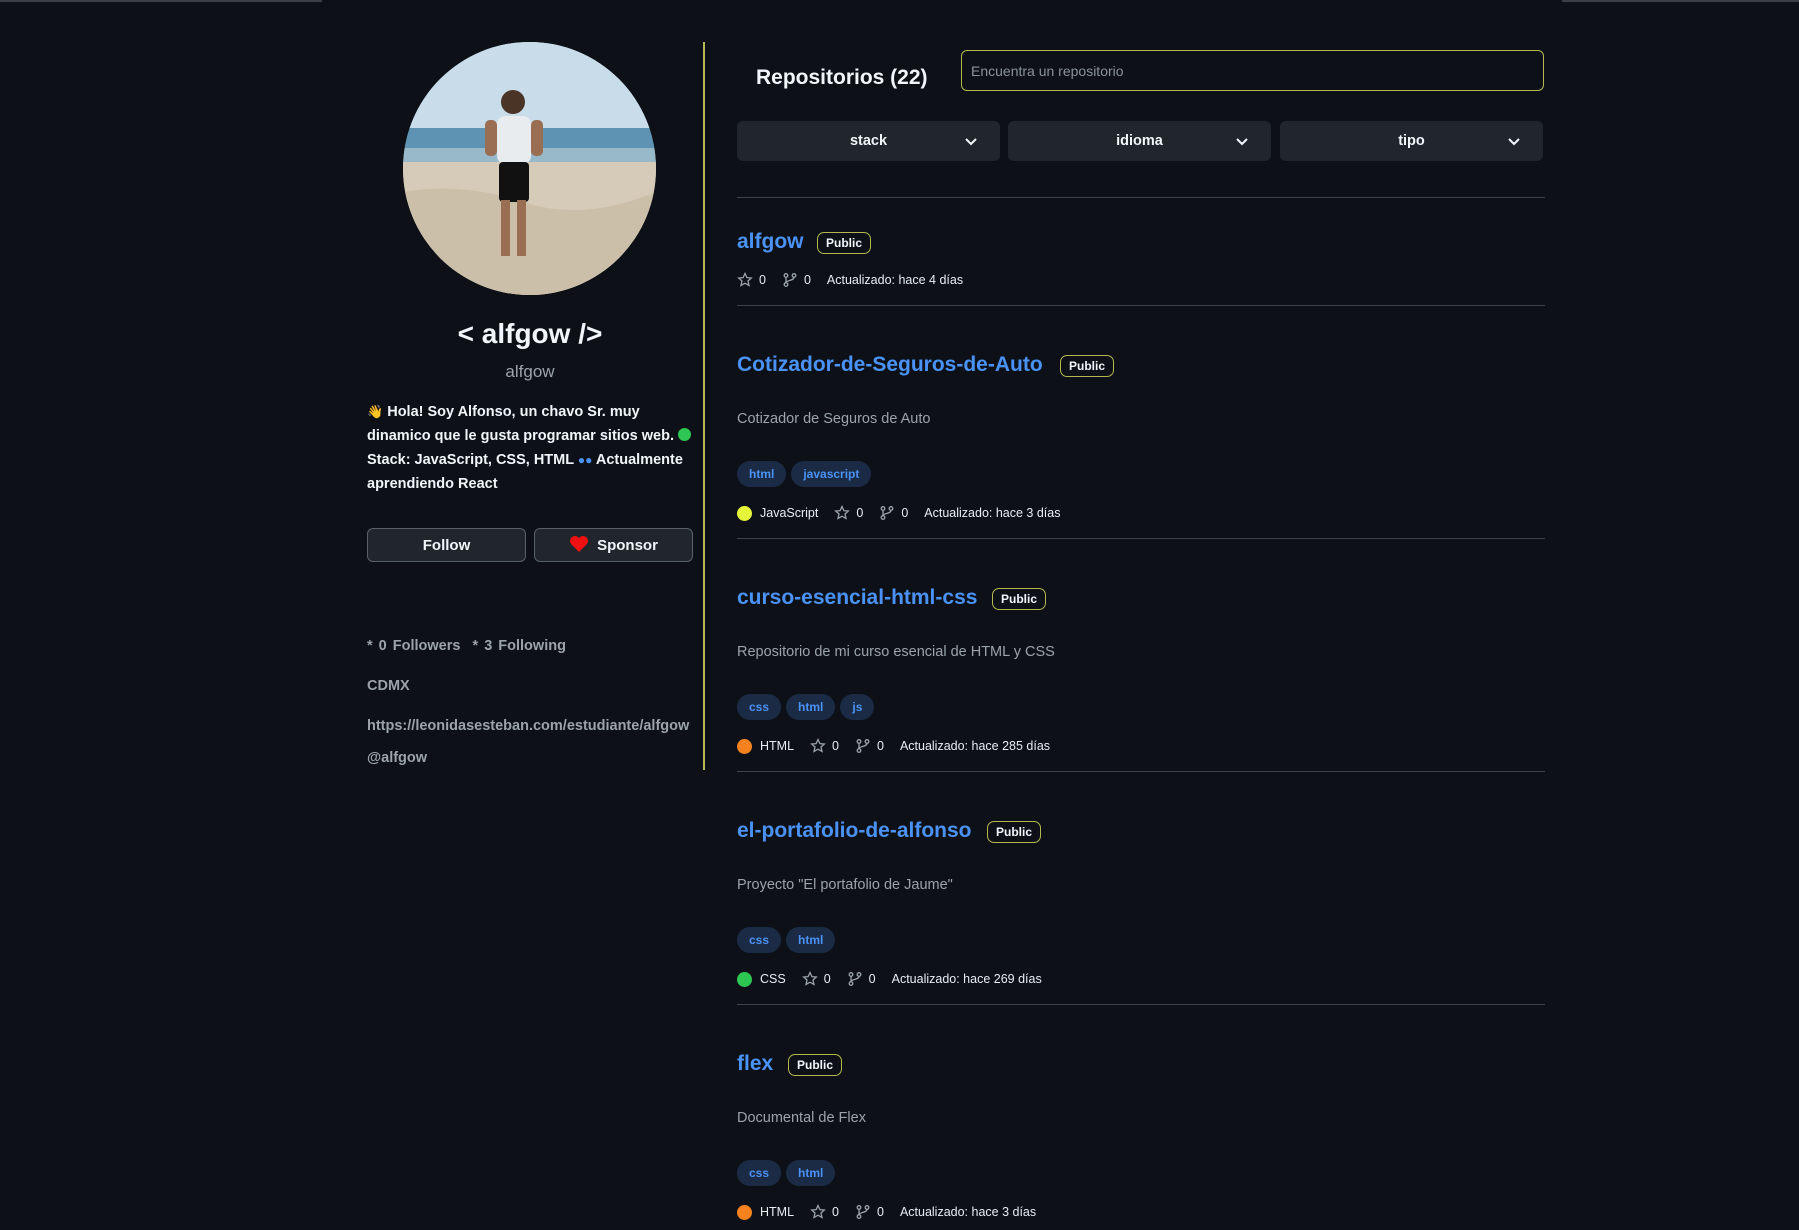 This screenshot has width=1799, height=1230. I want to click on repo-description: Documental de Flex, so click(801, 1118).